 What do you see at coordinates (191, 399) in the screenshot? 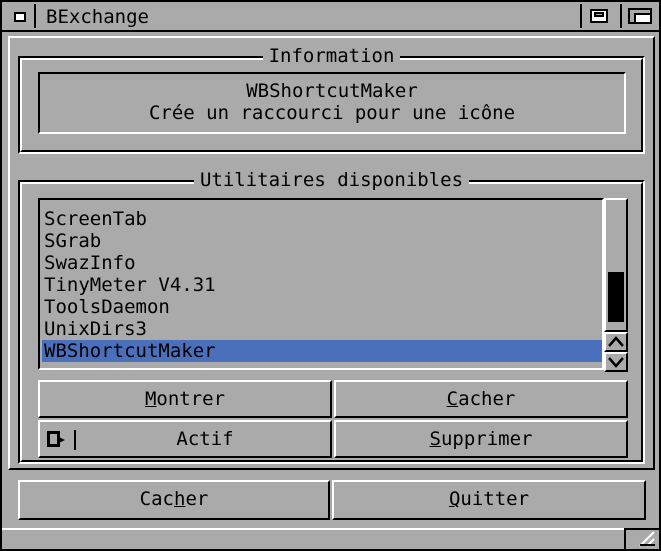
I see `show-button-label: ontrer` at bounding box center [191, 399].